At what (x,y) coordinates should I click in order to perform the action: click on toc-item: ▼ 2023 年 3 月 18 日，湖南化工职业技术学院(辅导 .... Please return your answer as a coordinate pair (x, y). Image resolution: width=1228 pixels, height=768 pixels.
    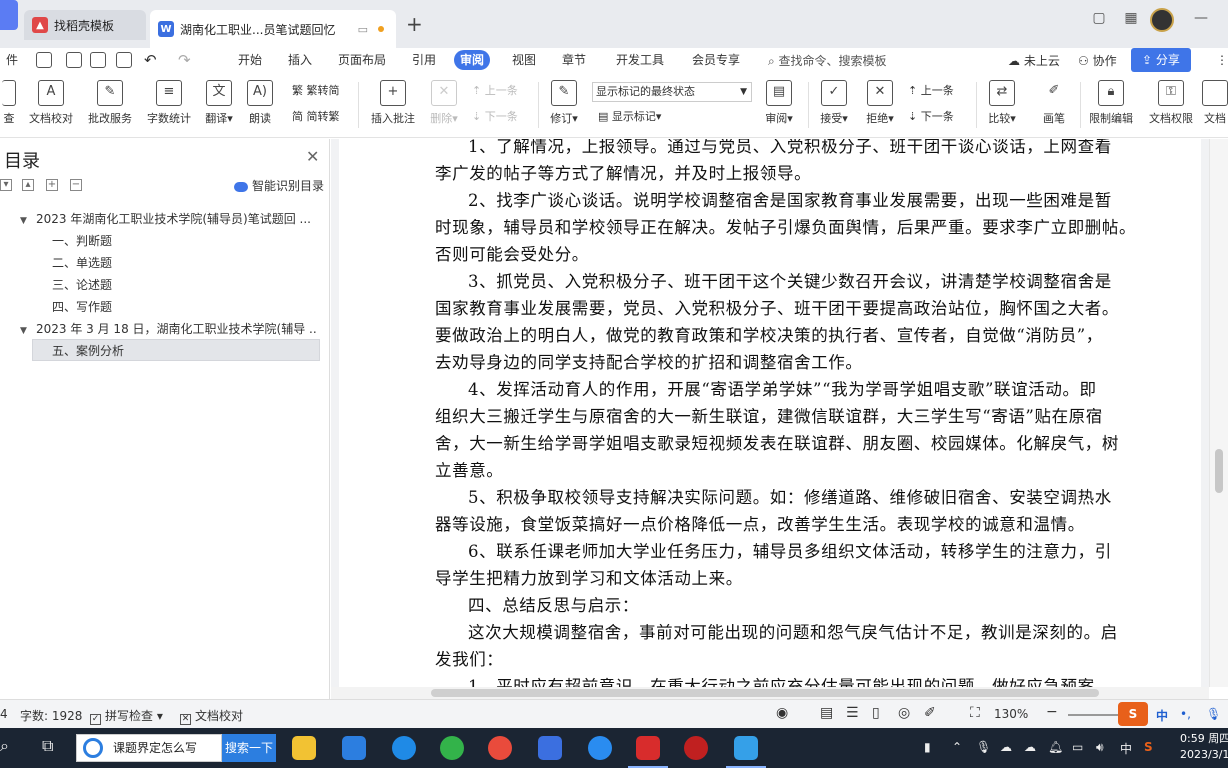
    Looking at the image, I should click on (168, 329).